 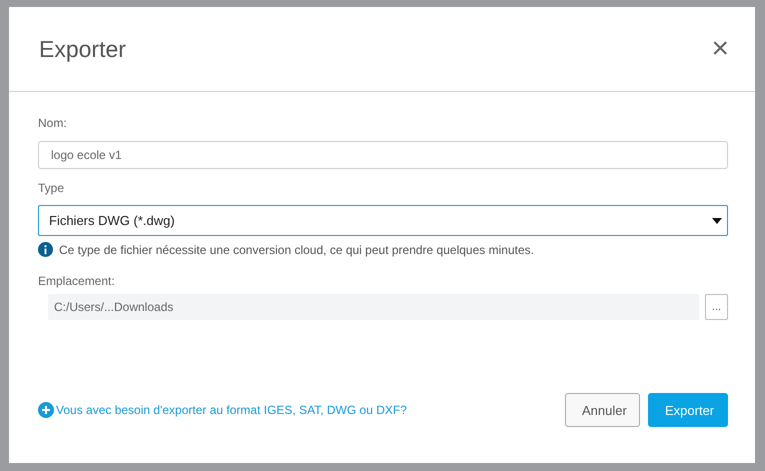 What do you see at coordinates (77, 281) in the screenshot?
I see `field-label: Emplacement:` at bounding box center [77, 281].